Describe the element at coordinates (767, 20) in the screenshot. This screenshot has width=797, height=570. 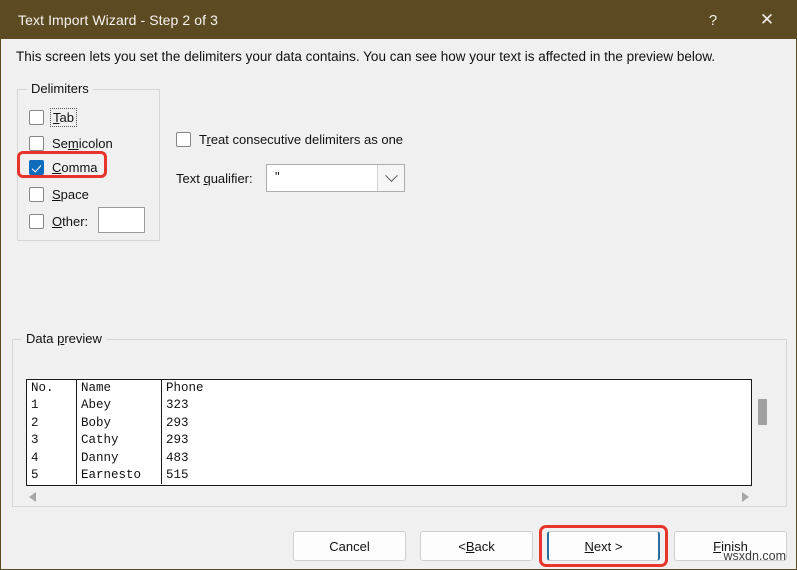
I see `close-icon: ✕` at that location.